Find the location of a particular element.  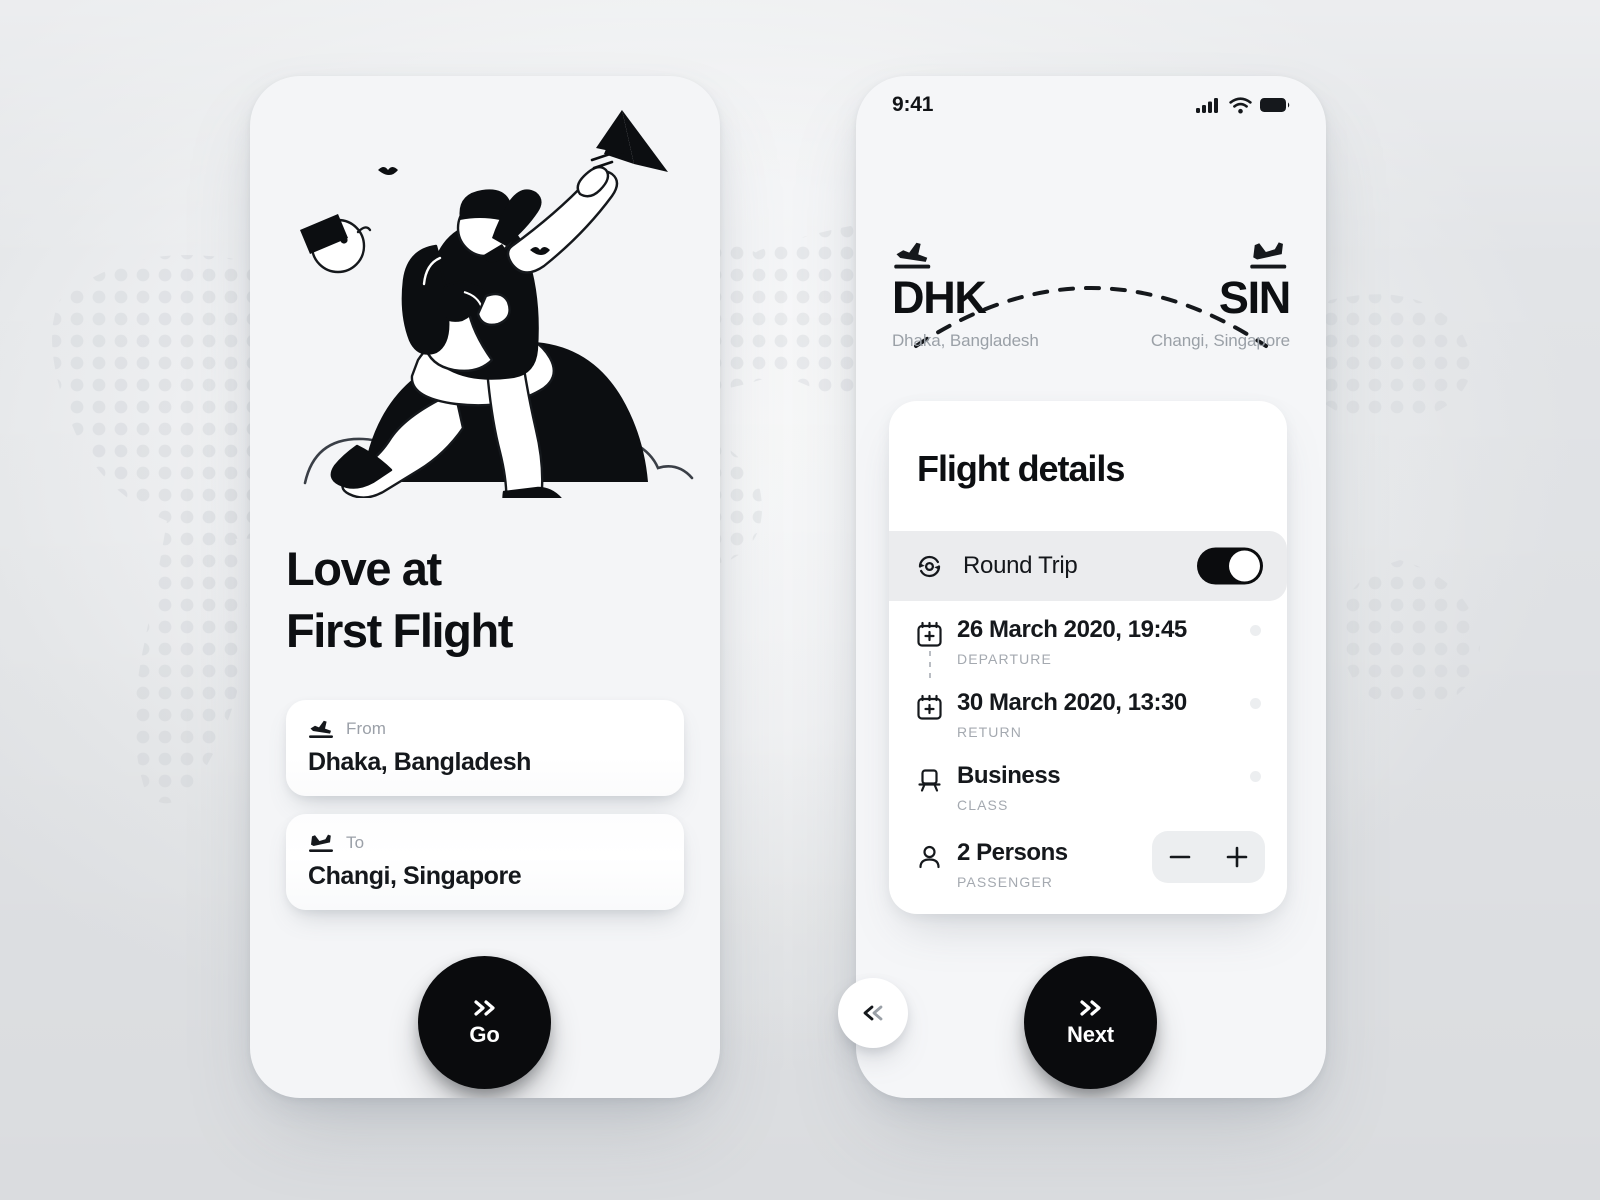

plus-icon is located at coordinates (1237, 857).